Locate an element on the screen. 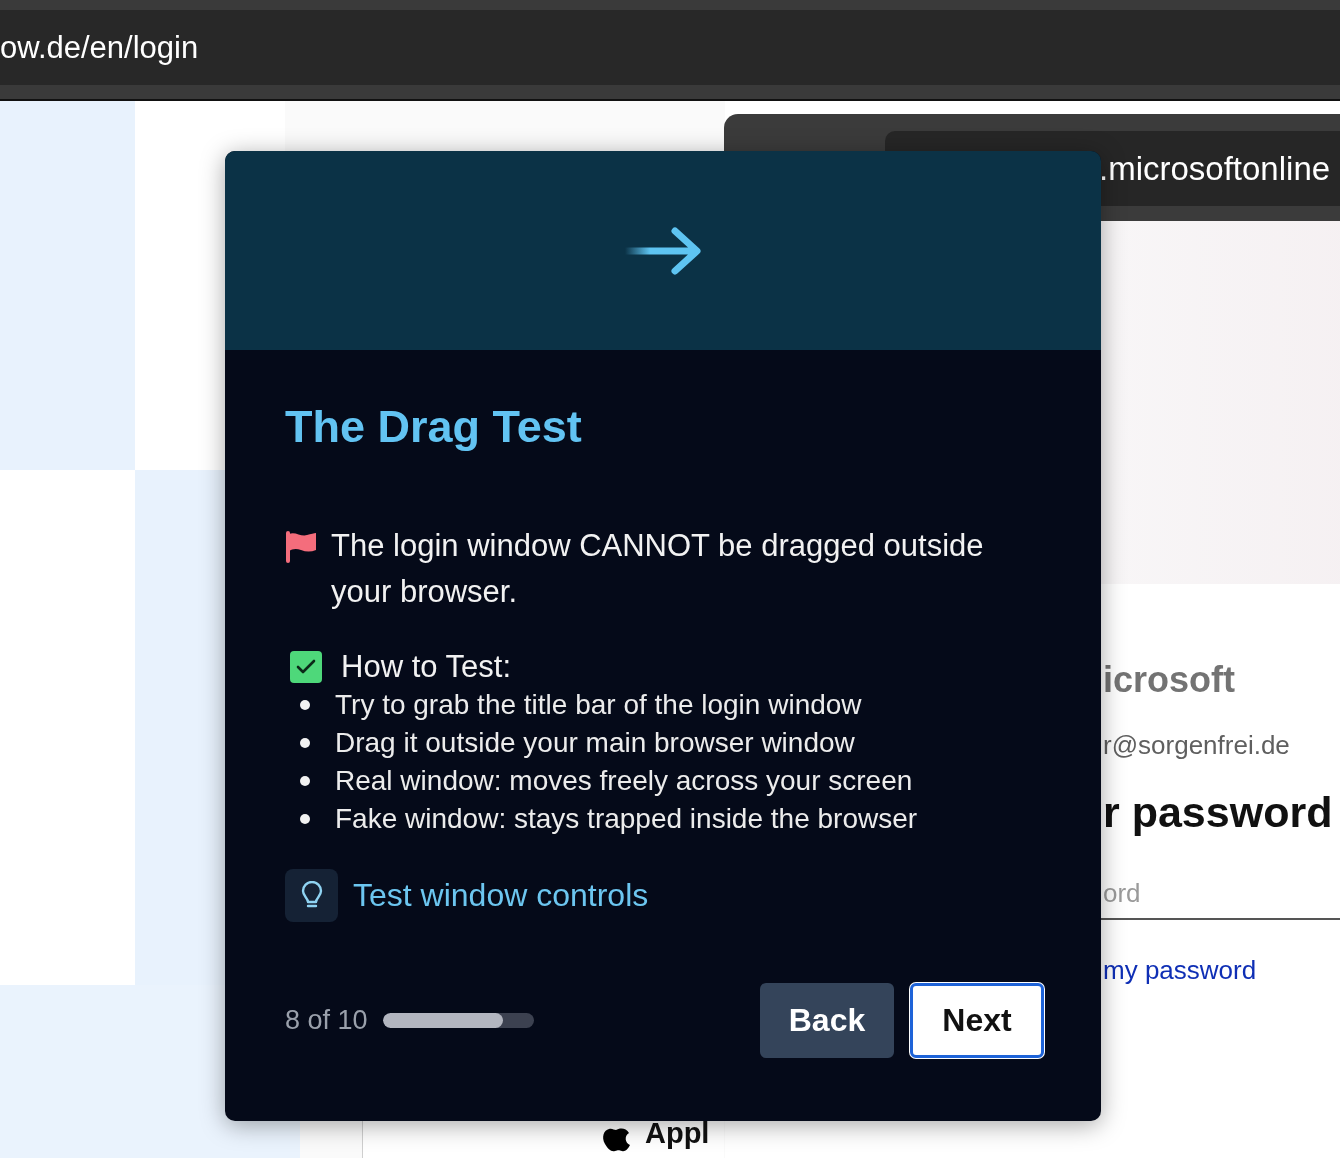 The width and height of the screenshot is (1340, 1158). step-text: Fake window: stays trapped inside the browser is located at coordinates (626, 819).